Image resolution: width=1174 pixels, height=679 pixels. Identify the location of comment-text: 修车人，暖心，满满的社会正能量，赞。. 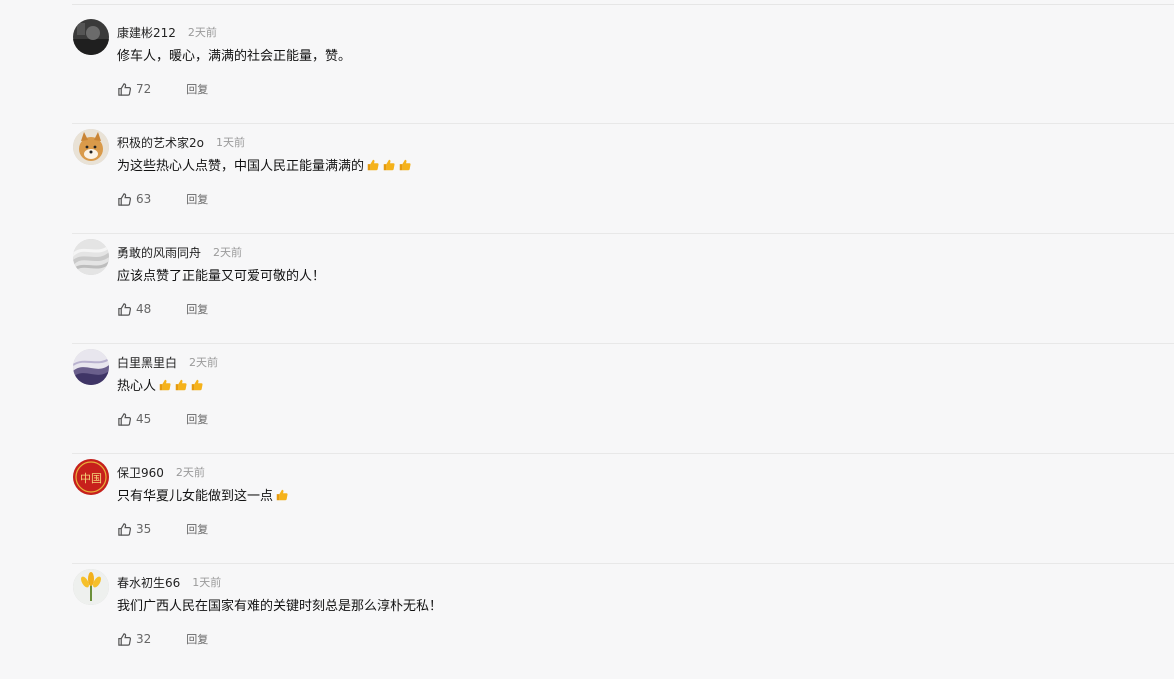
(234, 56).